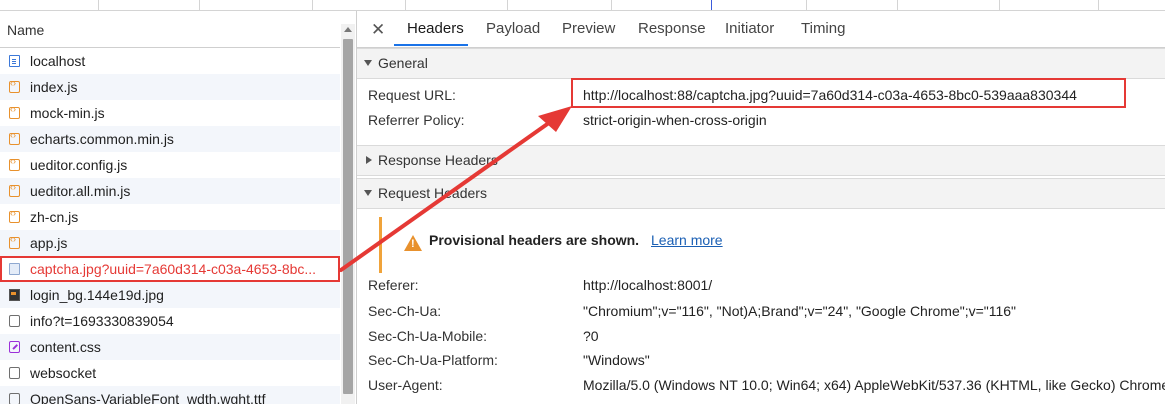 This screenshot has height=404, width=1165. What do you see at coordinates (170, 191) in the screenshot?
I see `request-row-ueditor-all: ueditor.all.min.js` at bounding box center [170, 191].